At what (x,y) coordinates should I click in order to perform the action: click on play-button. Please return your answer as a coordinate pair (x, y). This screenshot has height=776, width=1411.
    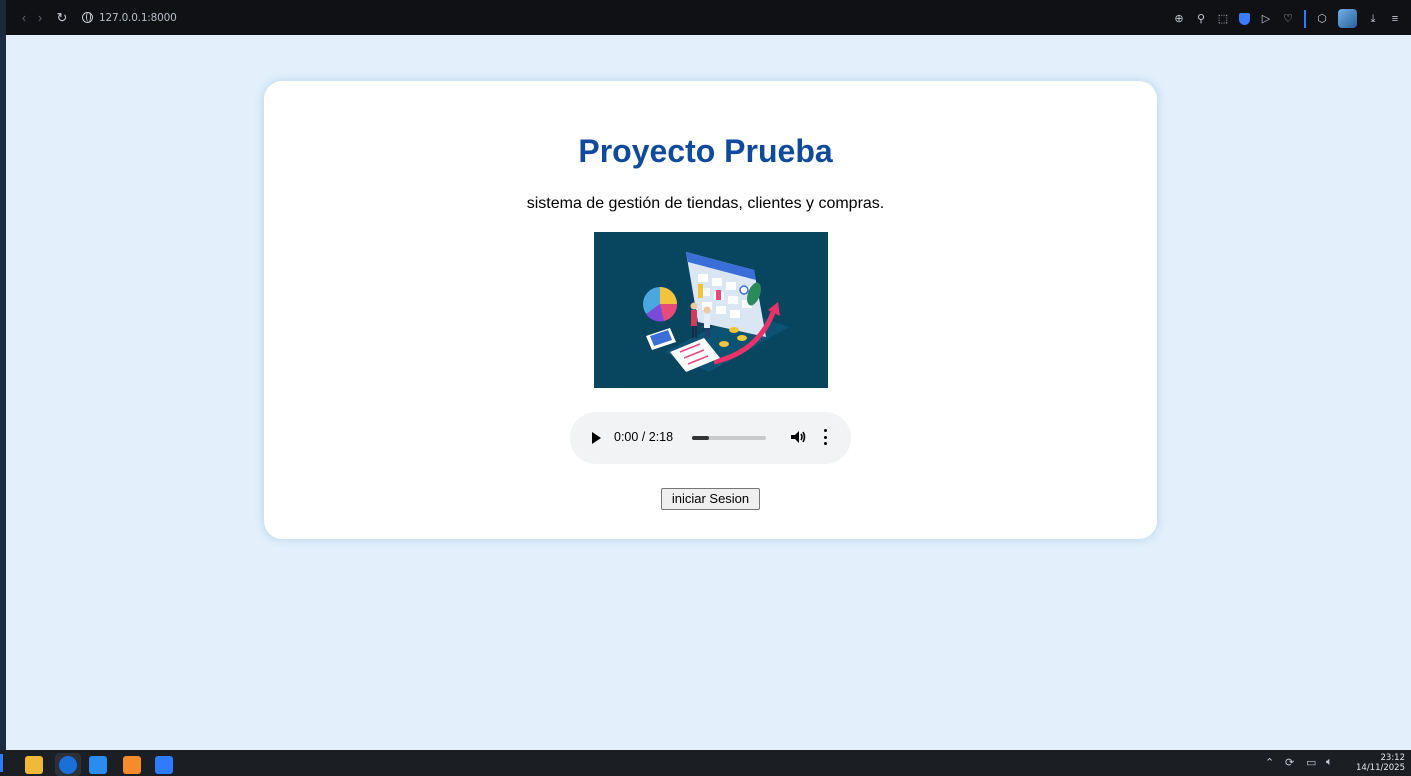
    Looking at the image, I should click on (596, 438).